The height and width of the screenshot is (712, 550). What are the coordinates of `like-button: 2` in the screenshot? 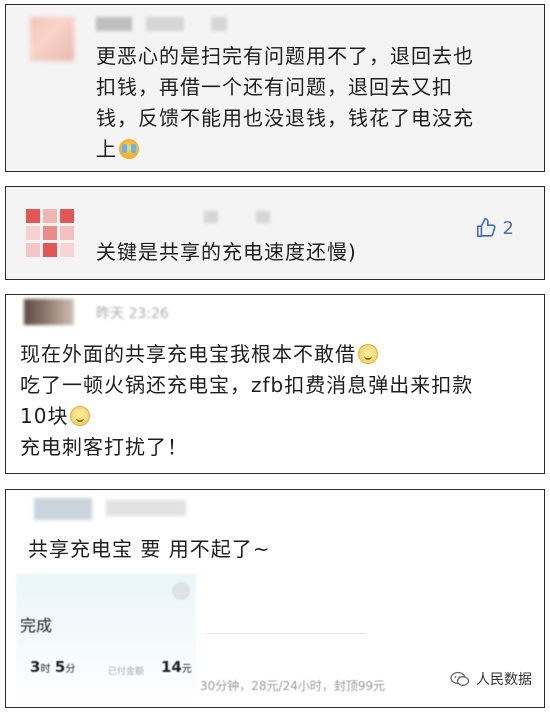 It's located at (494, 228).